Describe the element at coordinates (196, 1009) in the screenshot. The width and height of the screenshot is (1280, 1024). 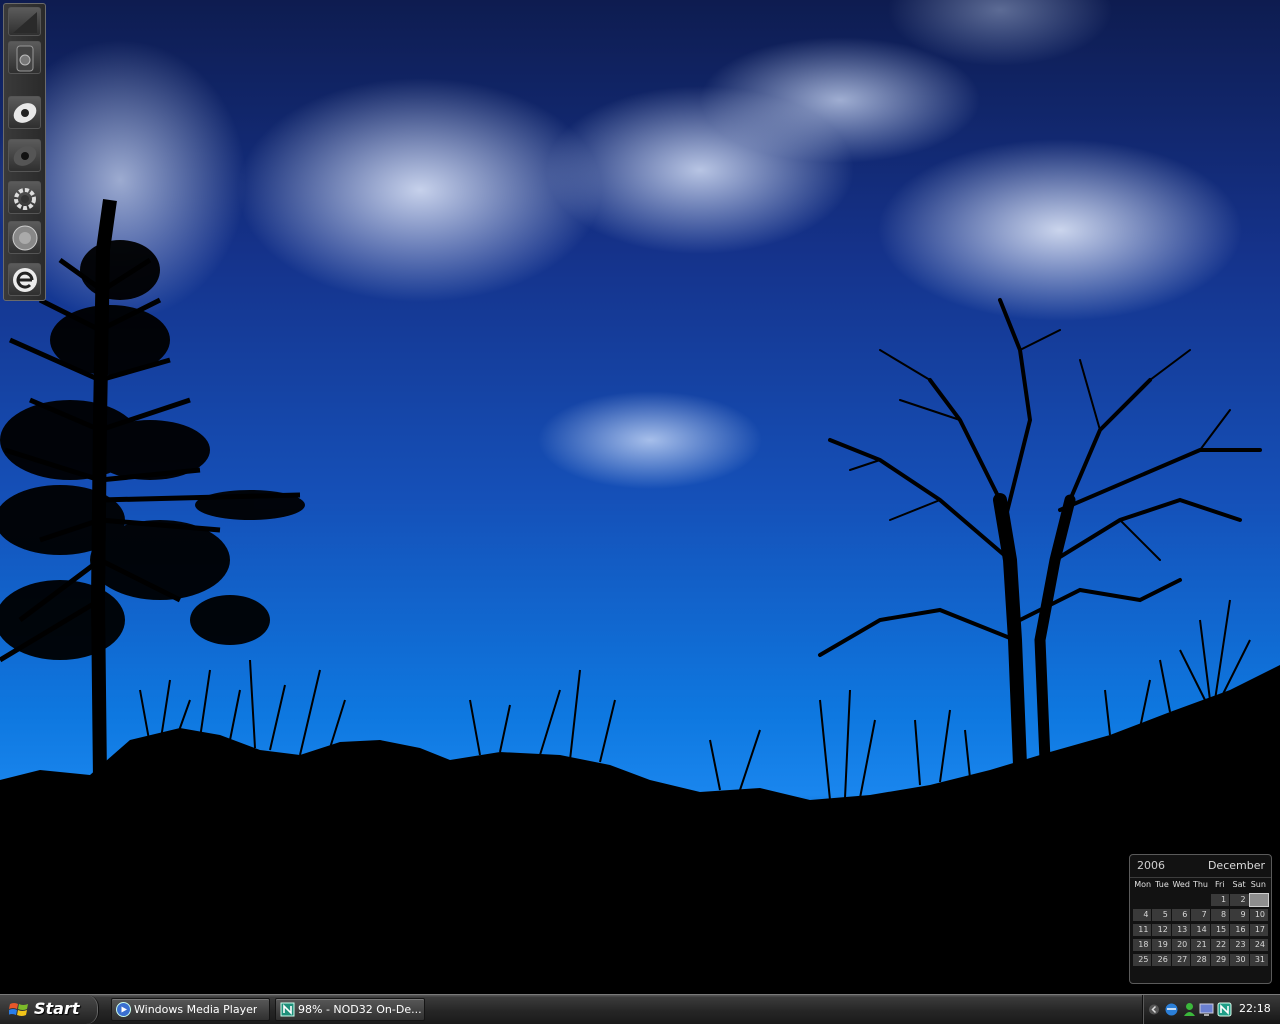
I see `taskbar-item-label: Windows Media Player` at that location.